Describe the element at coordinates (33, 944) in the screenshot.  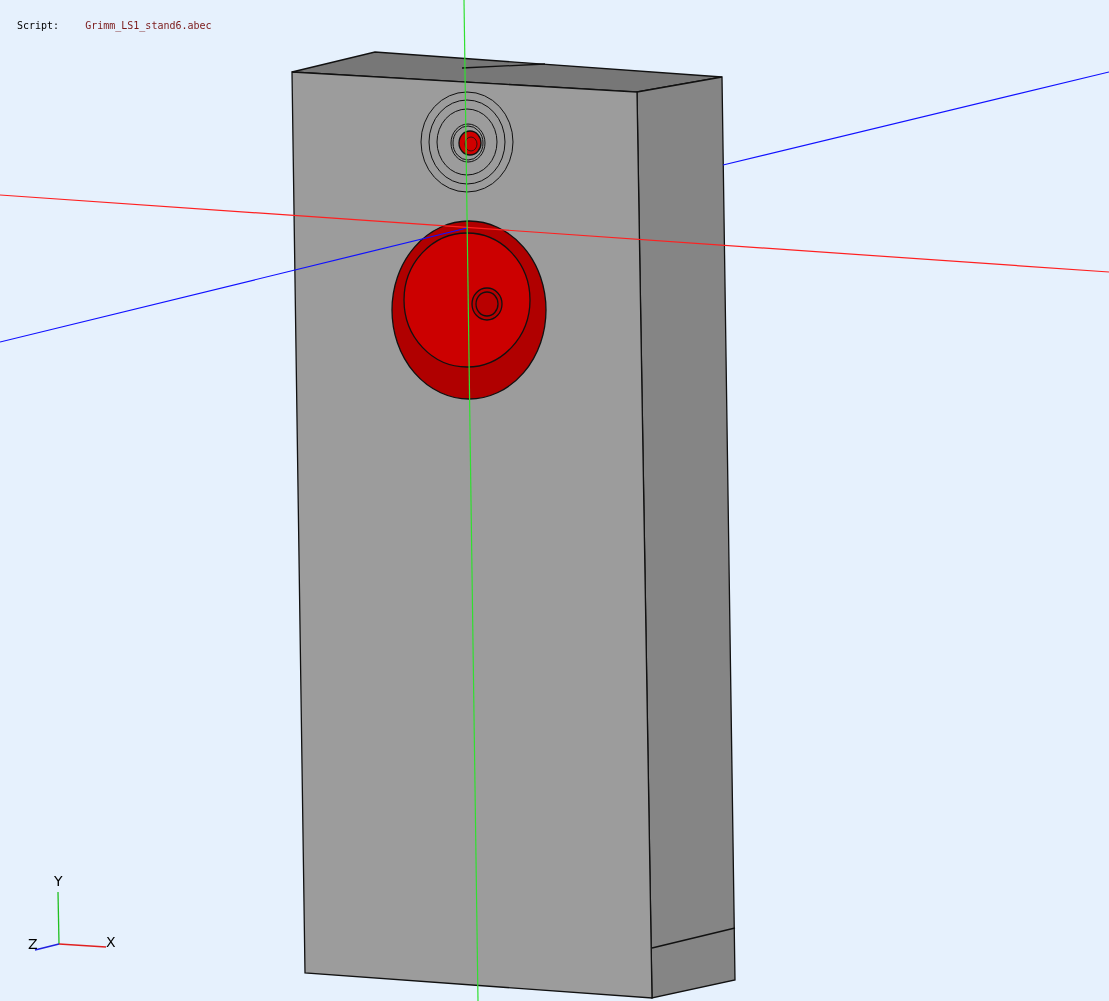
I see `z-axis-label: Z` at that location.